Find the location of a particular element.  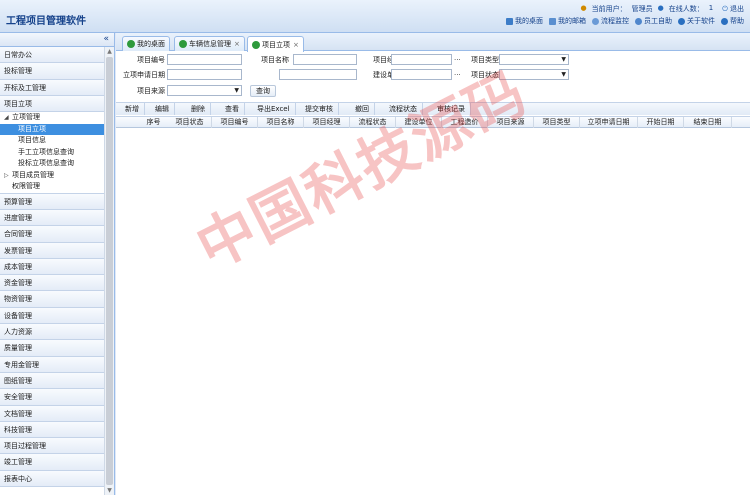

collapse-icon: « is located at coordinates (106, 39).